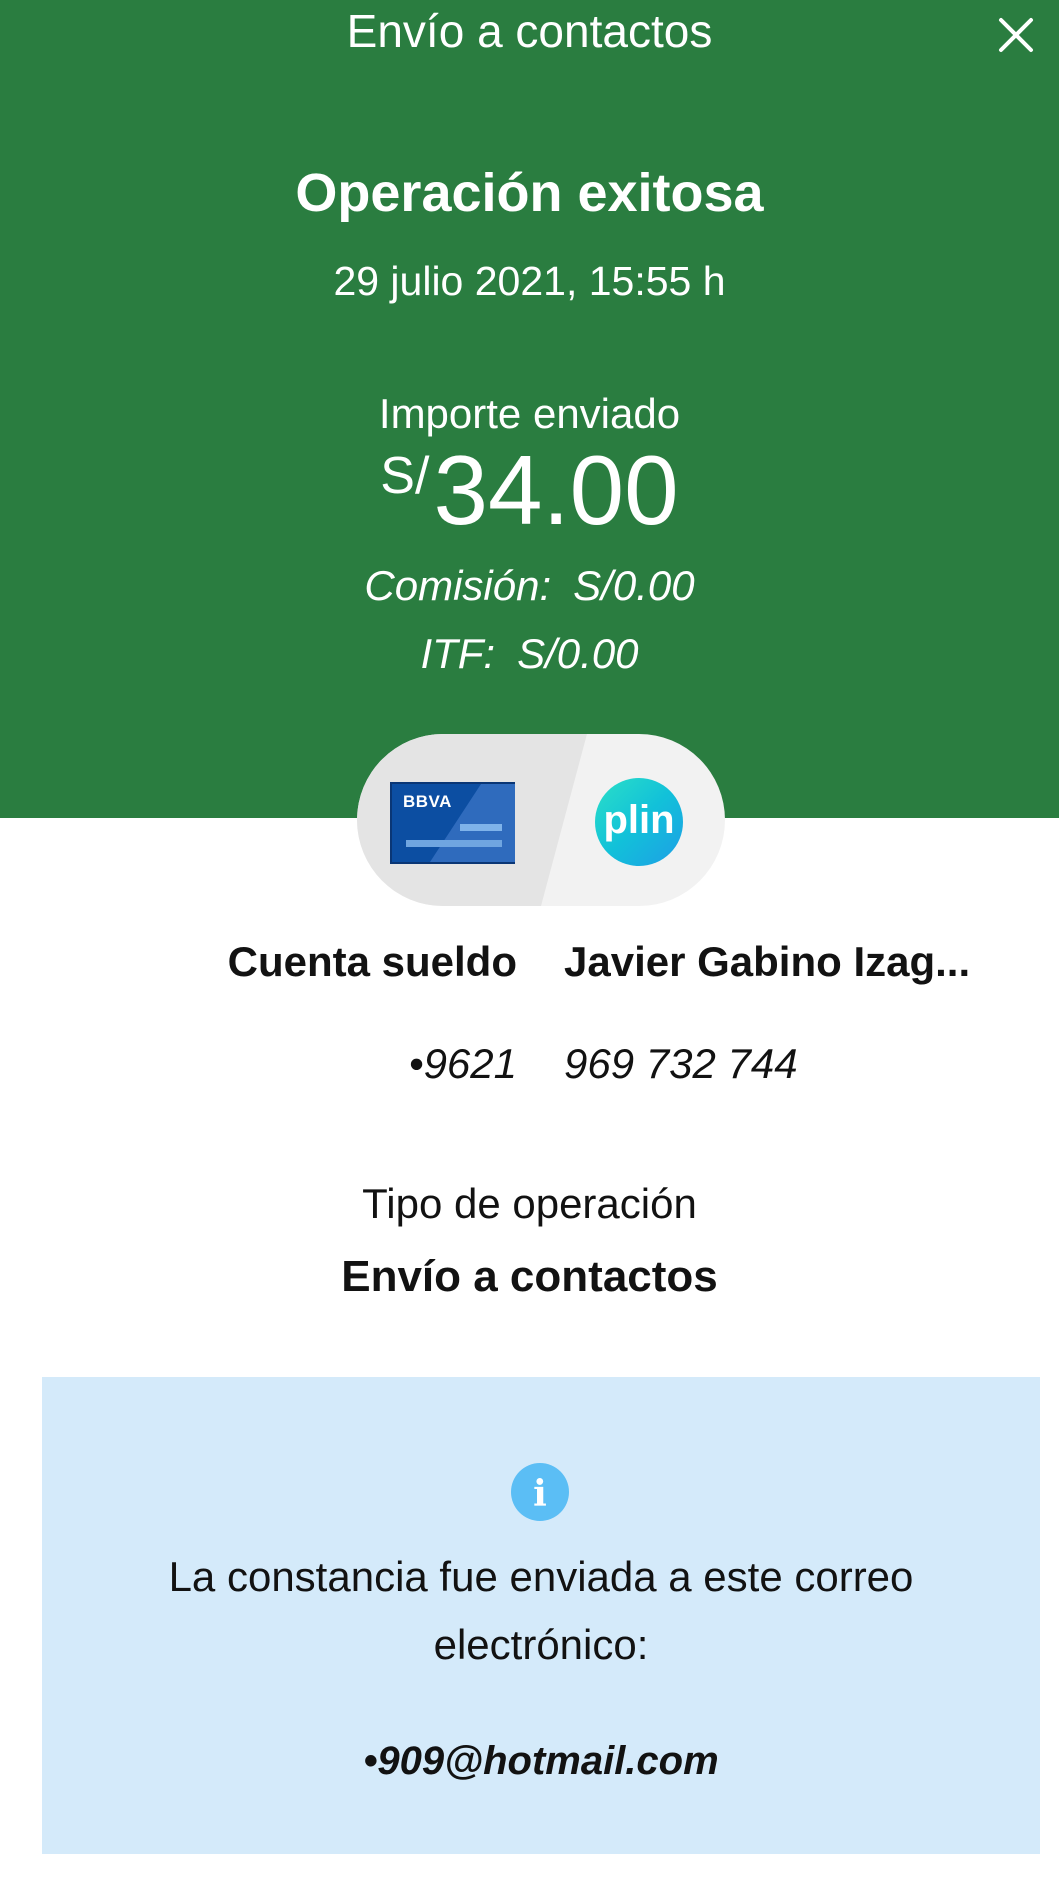 The image size is (1059, 1881). I want to click on close-icon, so click(1016, 35).